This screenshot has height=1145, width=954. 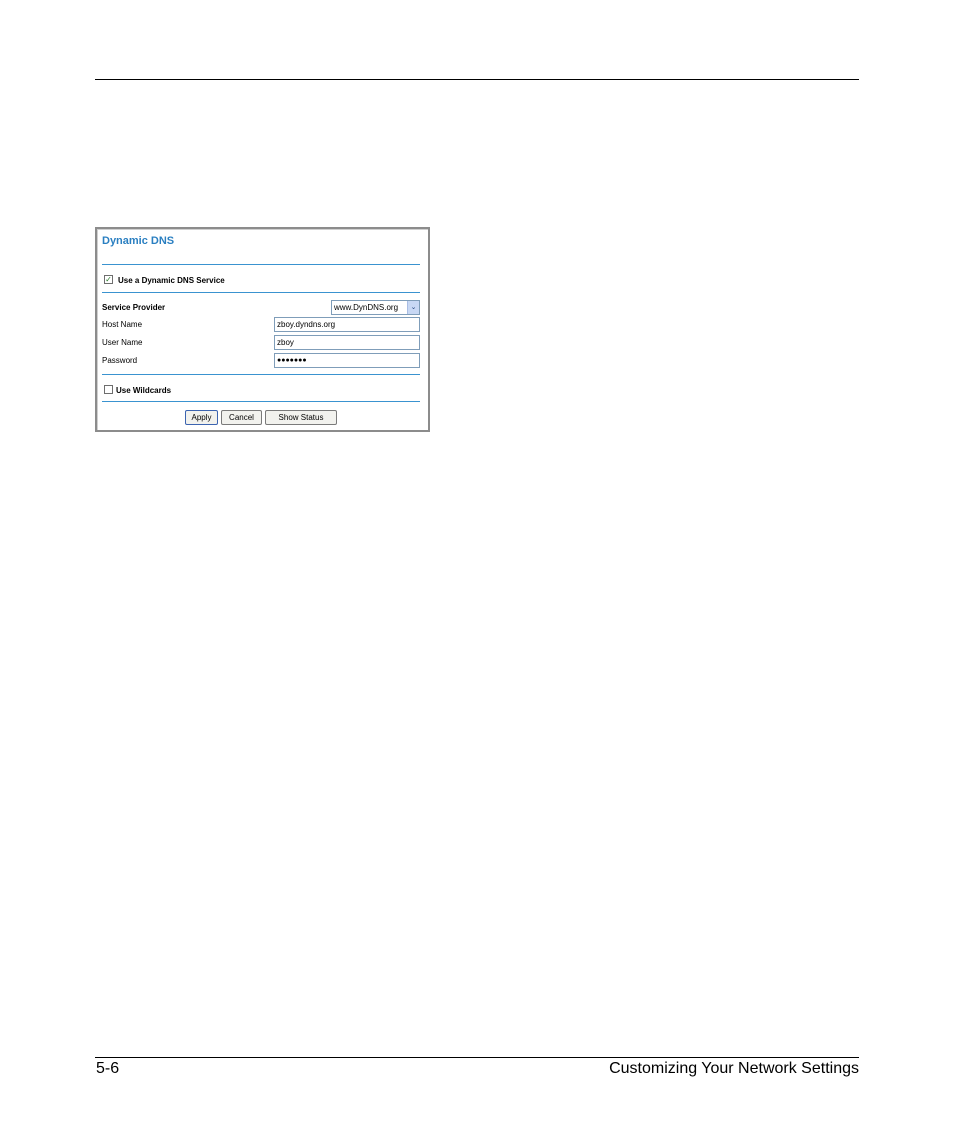 I want to click on header-rule, so click(x=477, y=79).